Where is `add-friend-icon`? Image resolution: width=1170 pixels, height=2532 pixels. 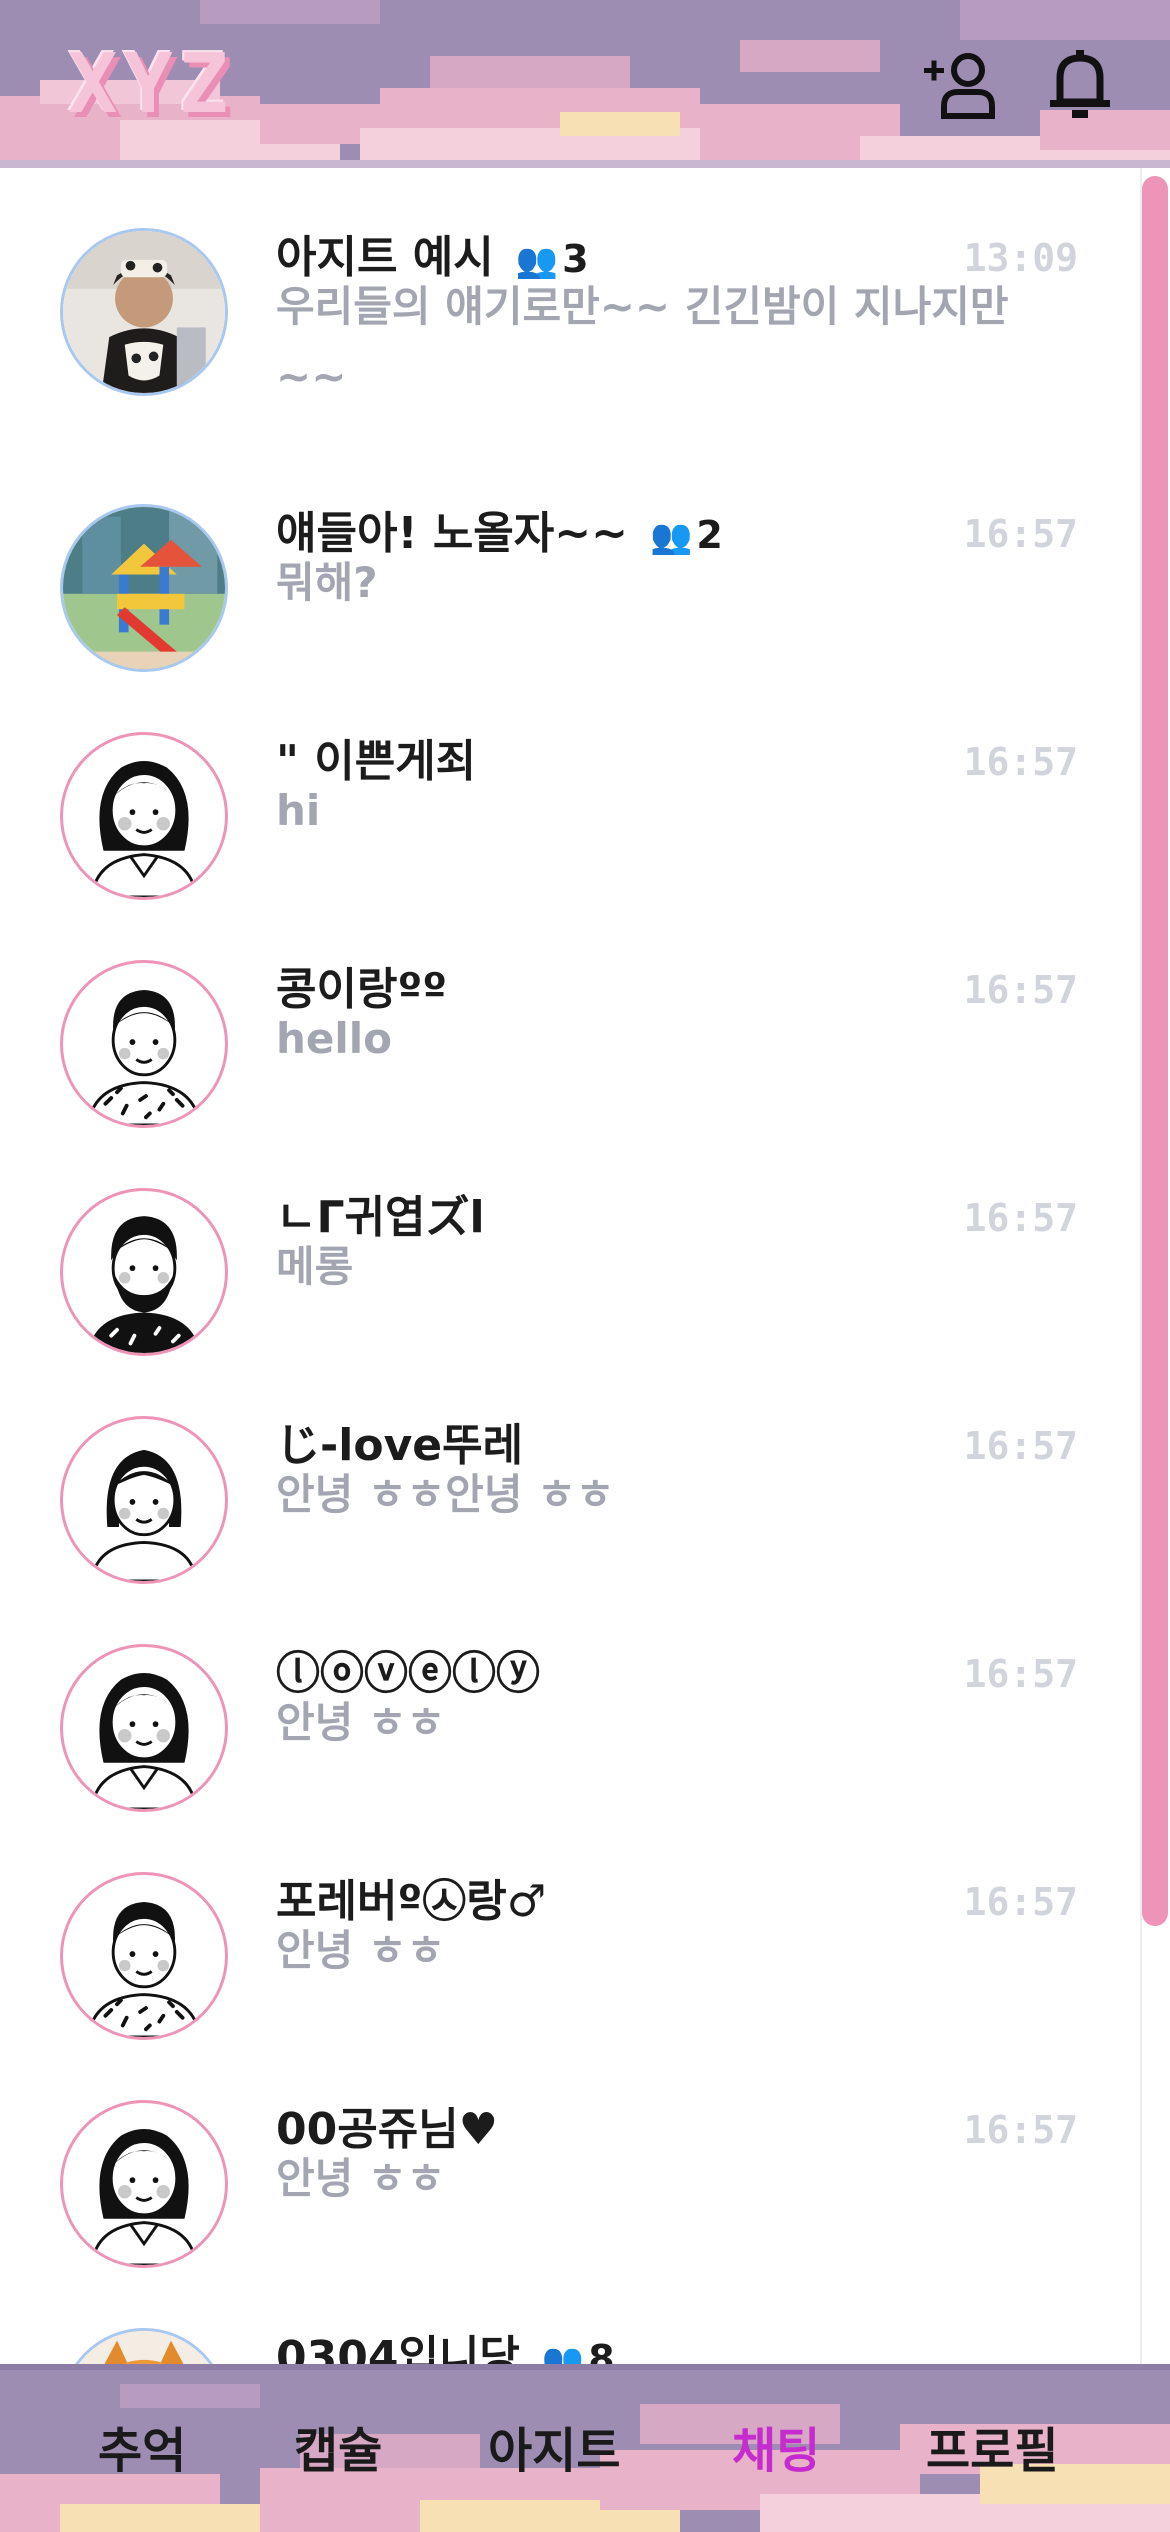 add-friend-icon is located at coordinates (960, 86).